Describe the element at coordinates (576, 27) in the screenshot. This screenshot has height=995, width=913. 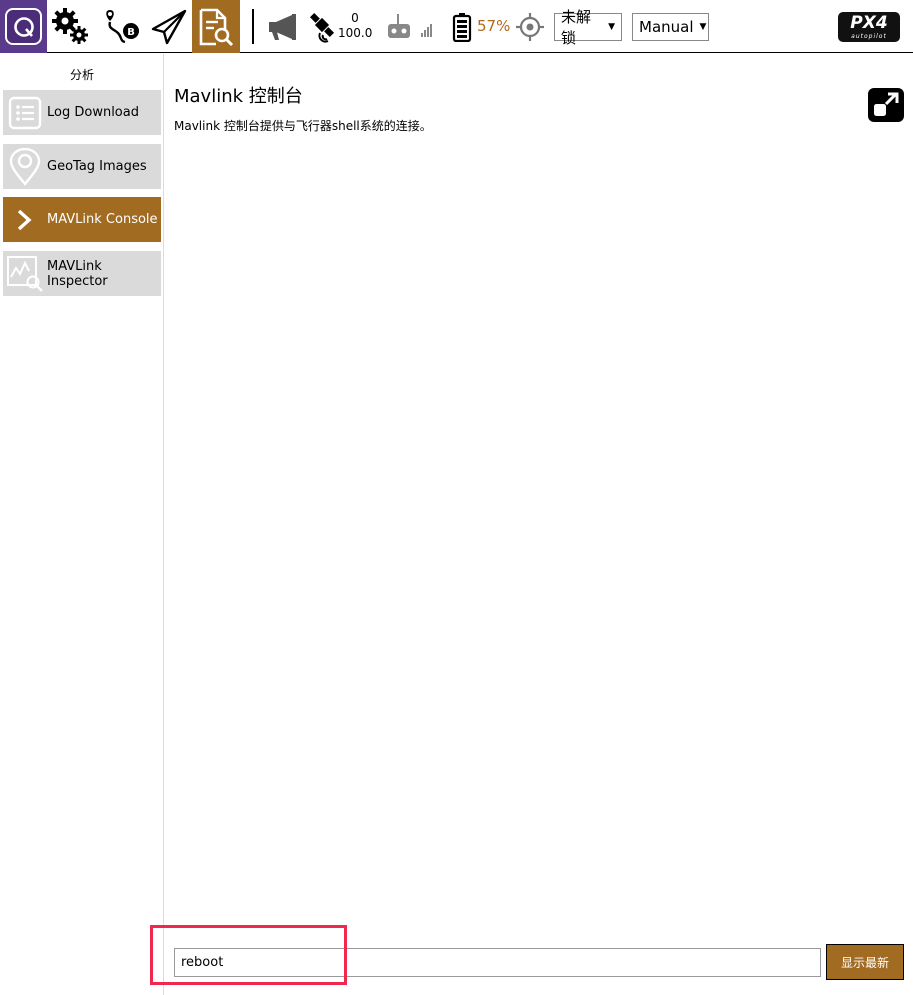
I see `arm-status-label: 未解锁` at that location.